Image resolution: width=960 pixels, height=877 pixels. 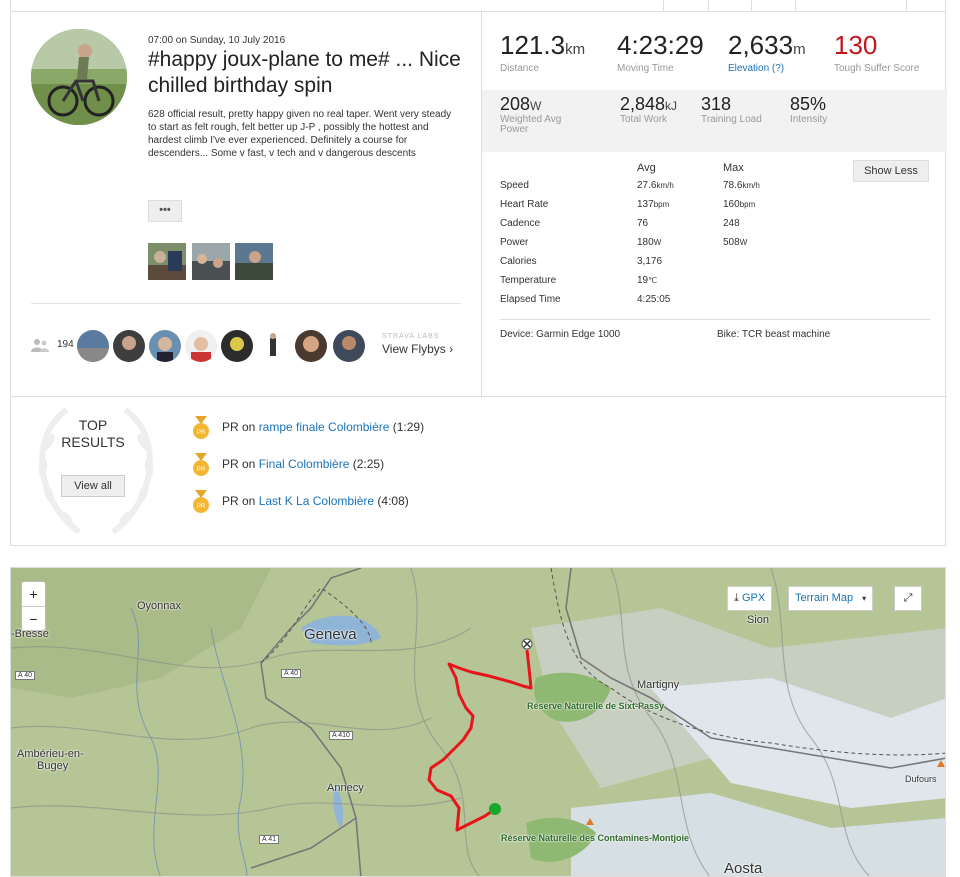 I want to click on pr-time: (4:08), so click(x=391, y=501).